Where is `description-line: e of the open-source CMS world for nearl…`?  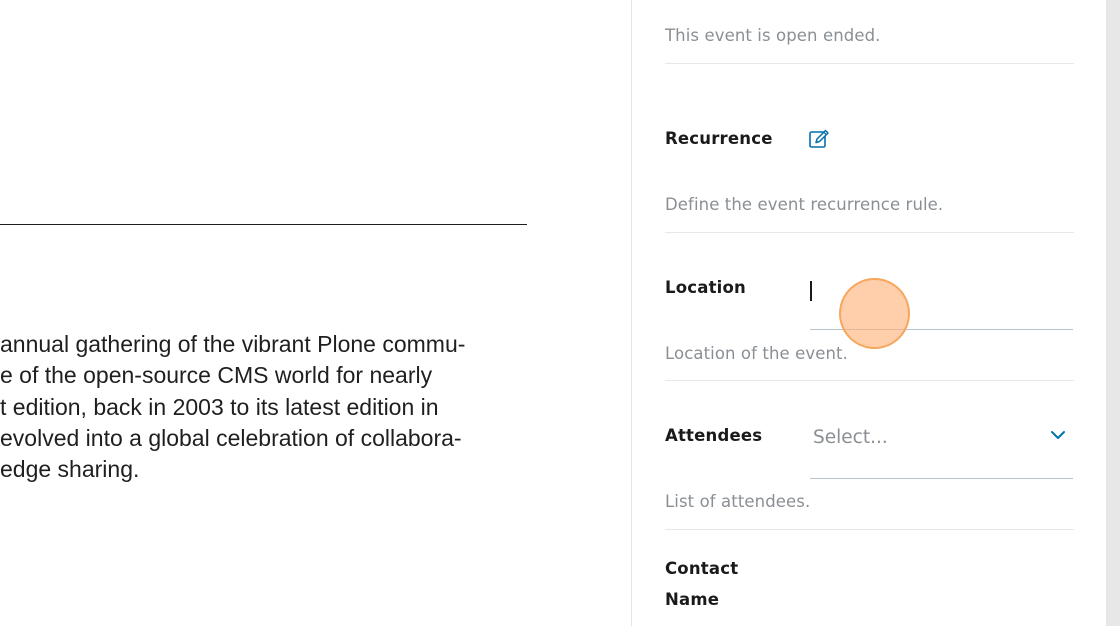
description-line: e of the open-source CMS world for nearl… is located at coordinates (216, 375).